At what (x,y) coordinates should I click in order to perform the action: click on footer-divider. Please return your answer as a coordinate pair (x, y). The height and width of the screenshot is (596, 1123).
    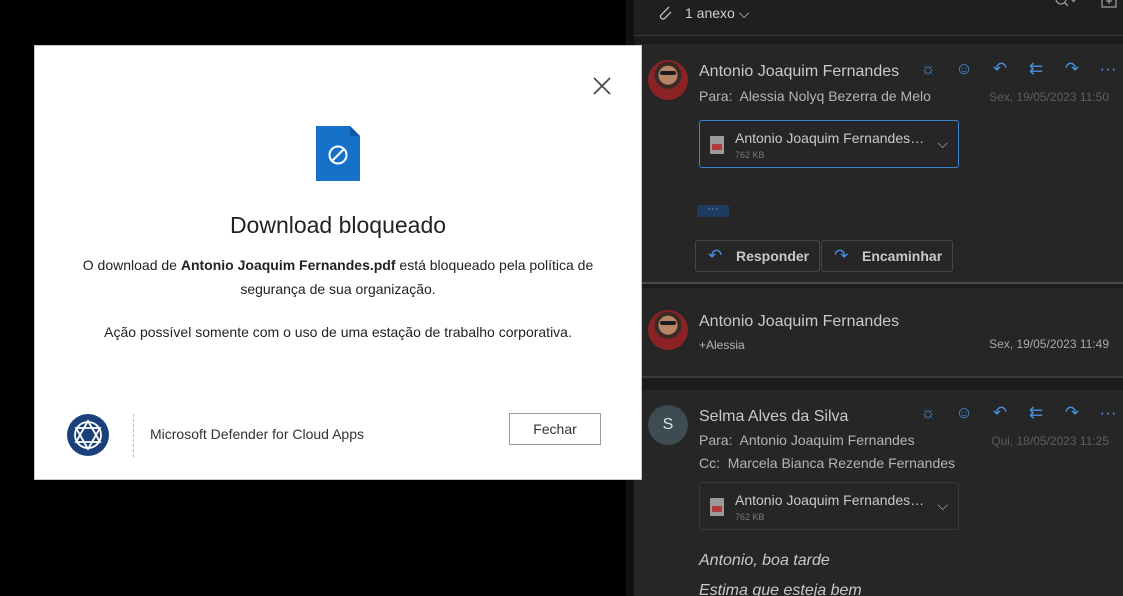
    Looking at the image, I should click on (133, 435).